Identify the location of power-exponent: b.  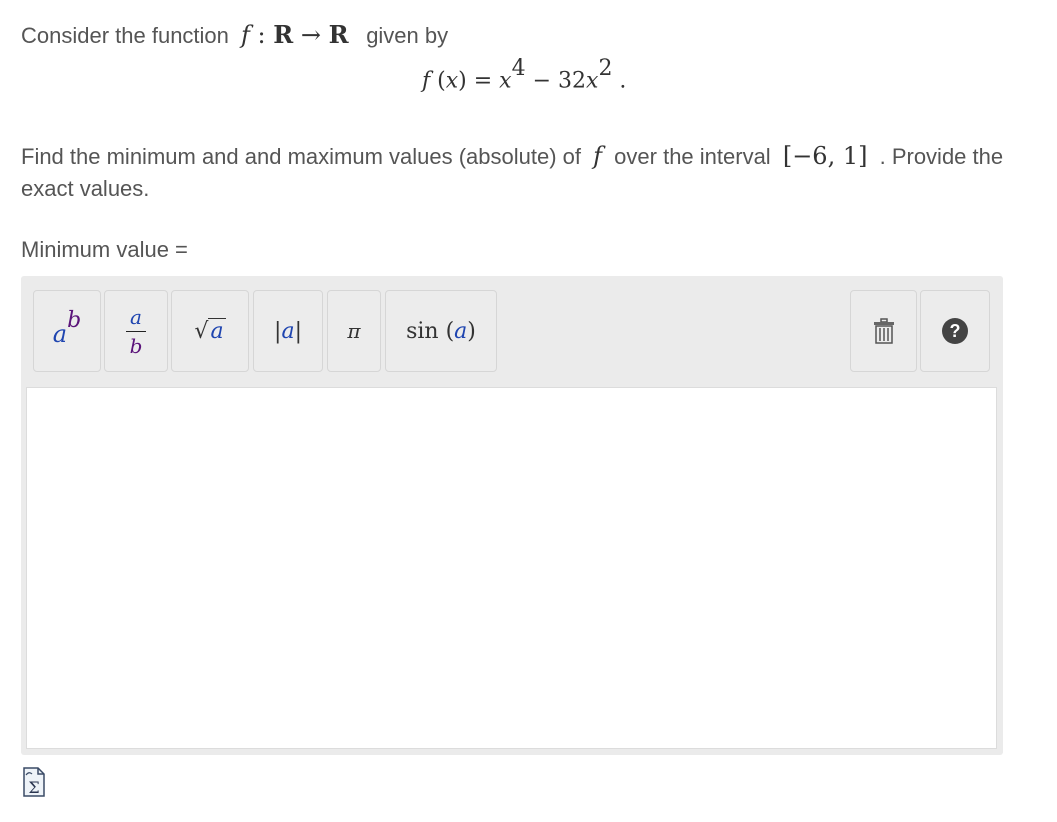
(74, 320).